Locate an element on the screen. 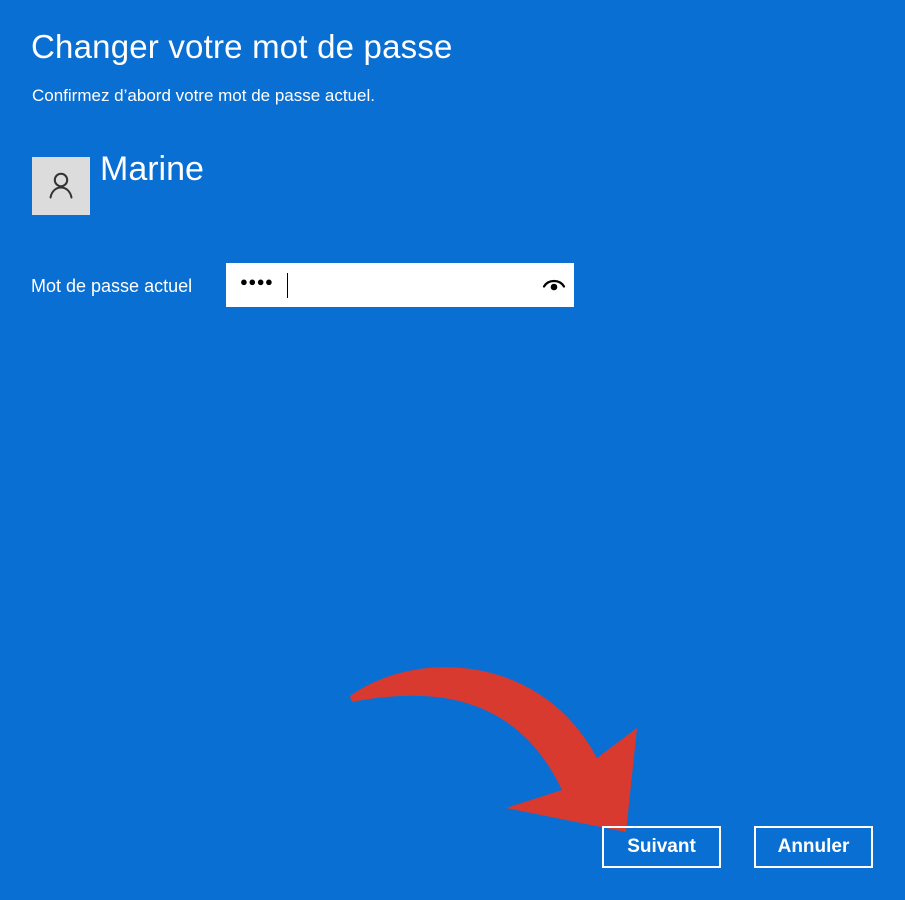 Image resolution: width=905 pixels, height=900 pixels. eye-icon is located at coordinates (554, 285).